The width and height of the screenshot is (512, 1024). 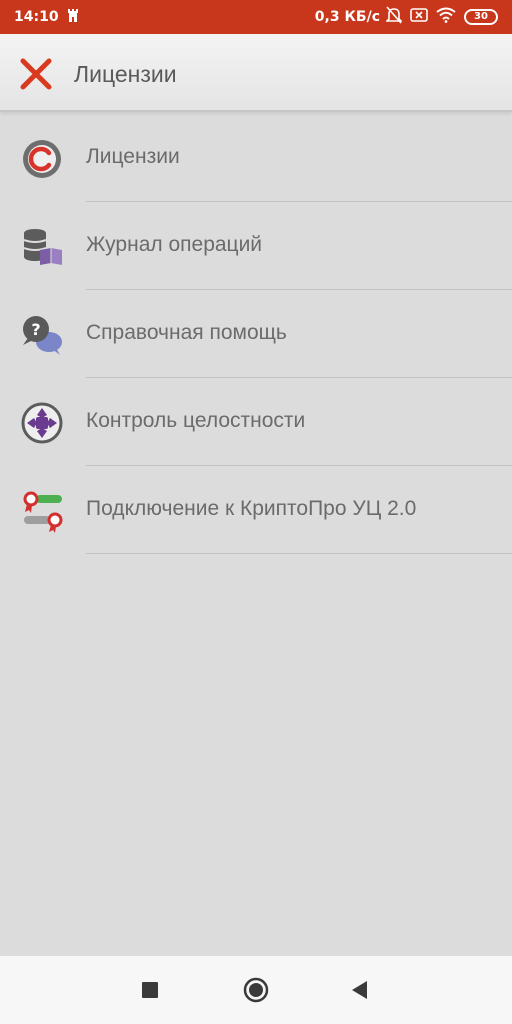 I want to click on close-icon, so click(x=36, y=74).